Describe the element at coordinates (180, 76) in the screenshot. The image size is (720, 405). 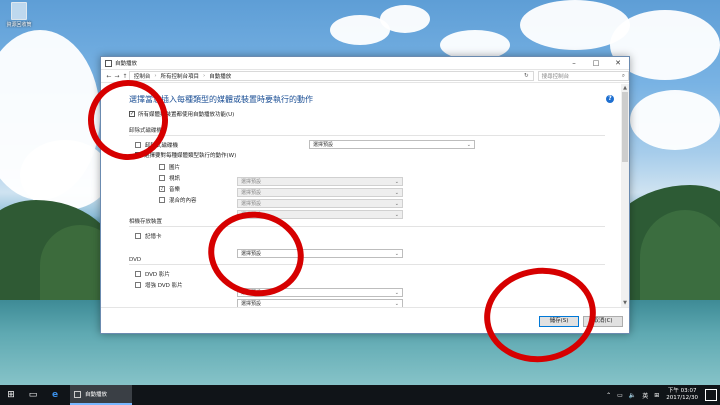
I see `breadcrumb-all-items: 所有控制台項目` at that location.